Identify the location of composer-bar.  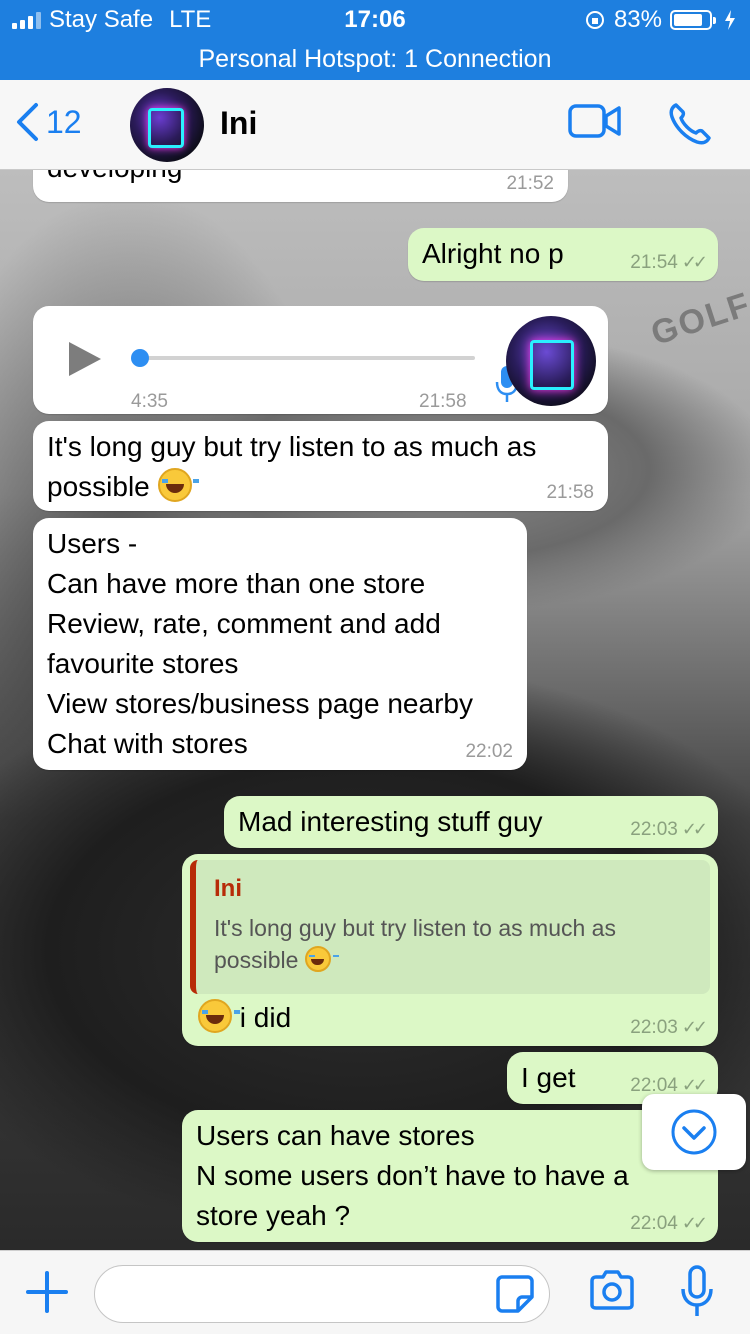
(375, 1292).